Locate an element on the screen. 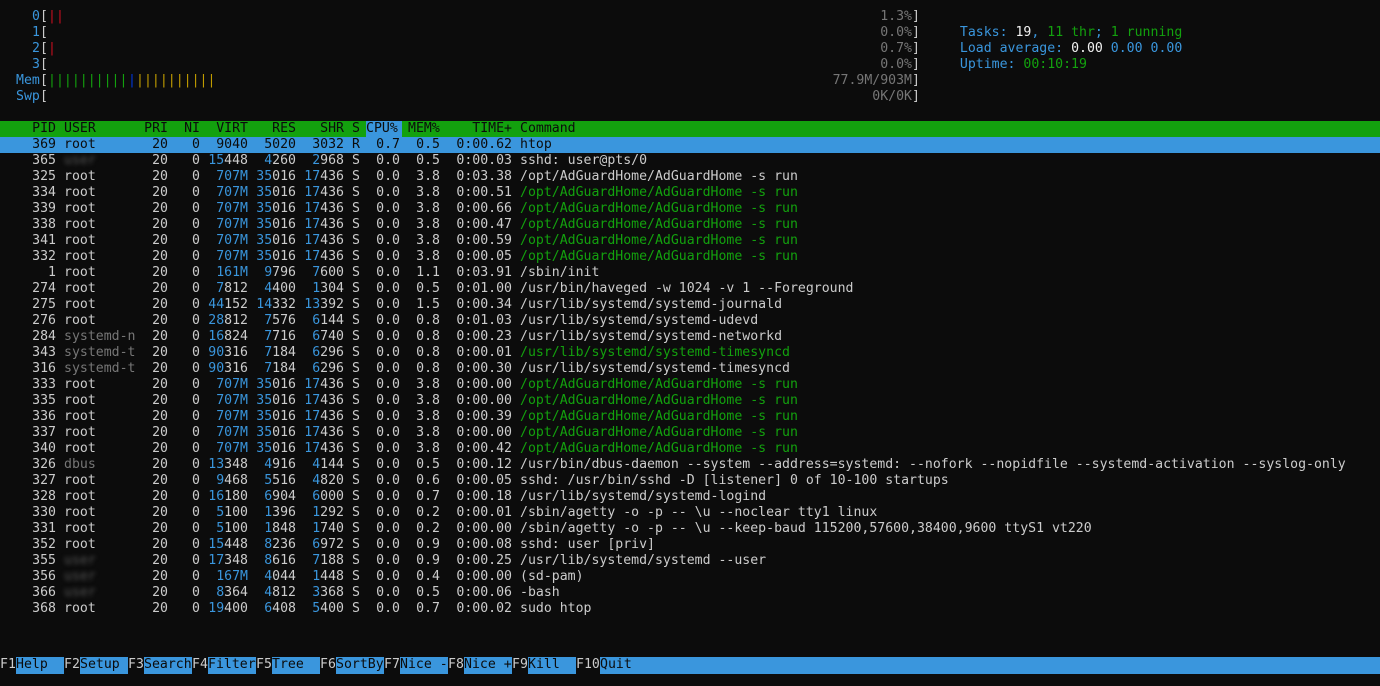  virt-cell: 28812 is located at coordinates (228, 320).